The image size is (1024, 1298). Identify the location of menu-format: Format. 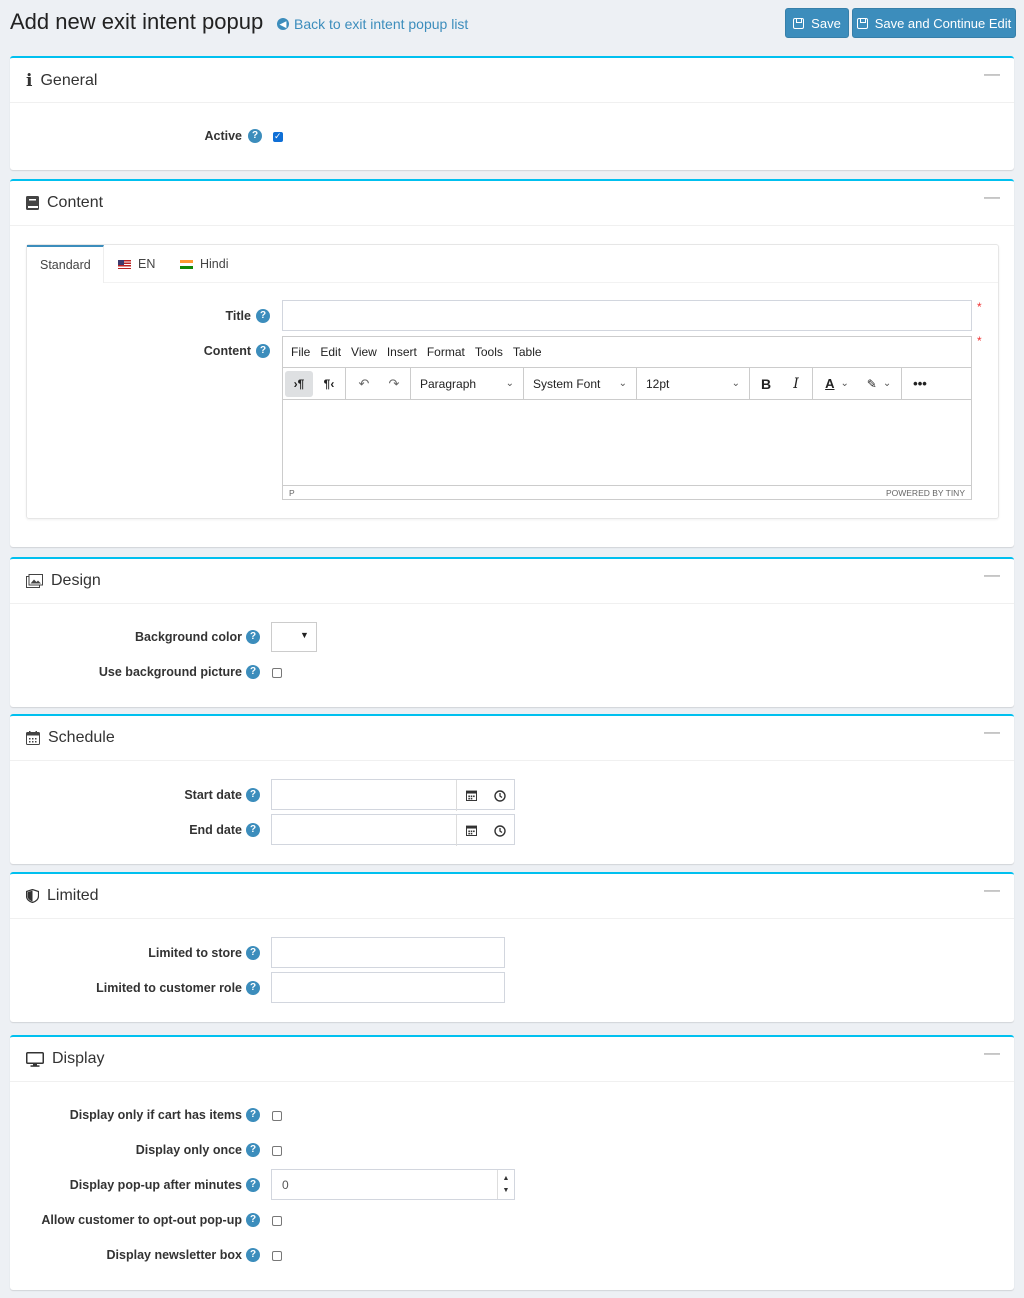
(446, 352).